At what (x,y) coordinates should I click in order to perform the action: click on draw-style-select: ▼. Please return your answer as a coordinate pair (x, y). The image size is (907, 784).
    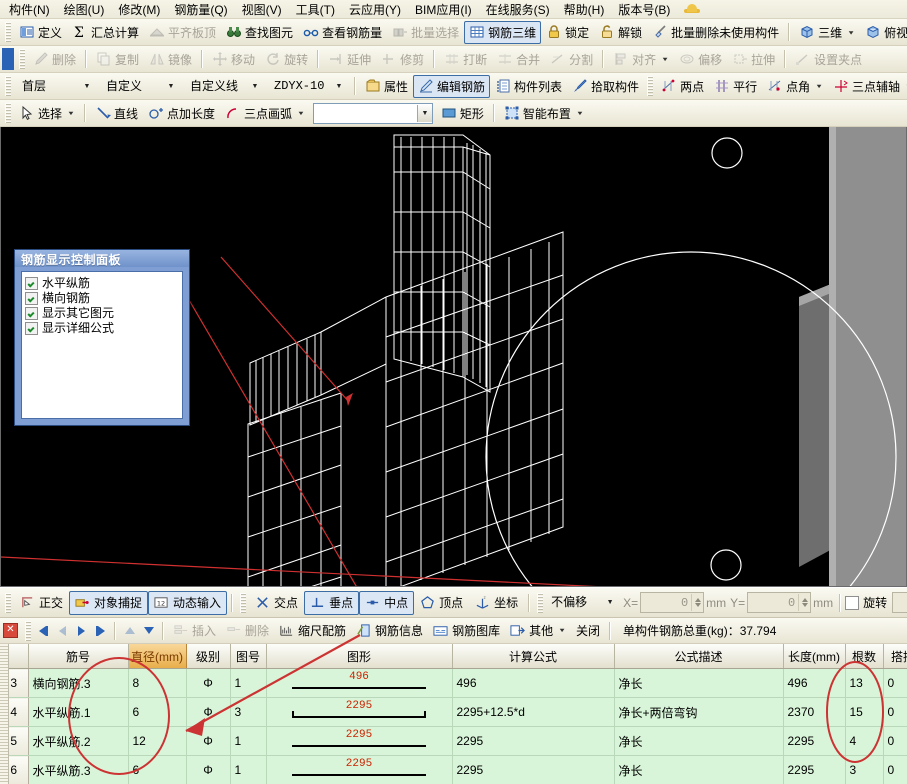
    Looking at the image, I should click on (373, 113).